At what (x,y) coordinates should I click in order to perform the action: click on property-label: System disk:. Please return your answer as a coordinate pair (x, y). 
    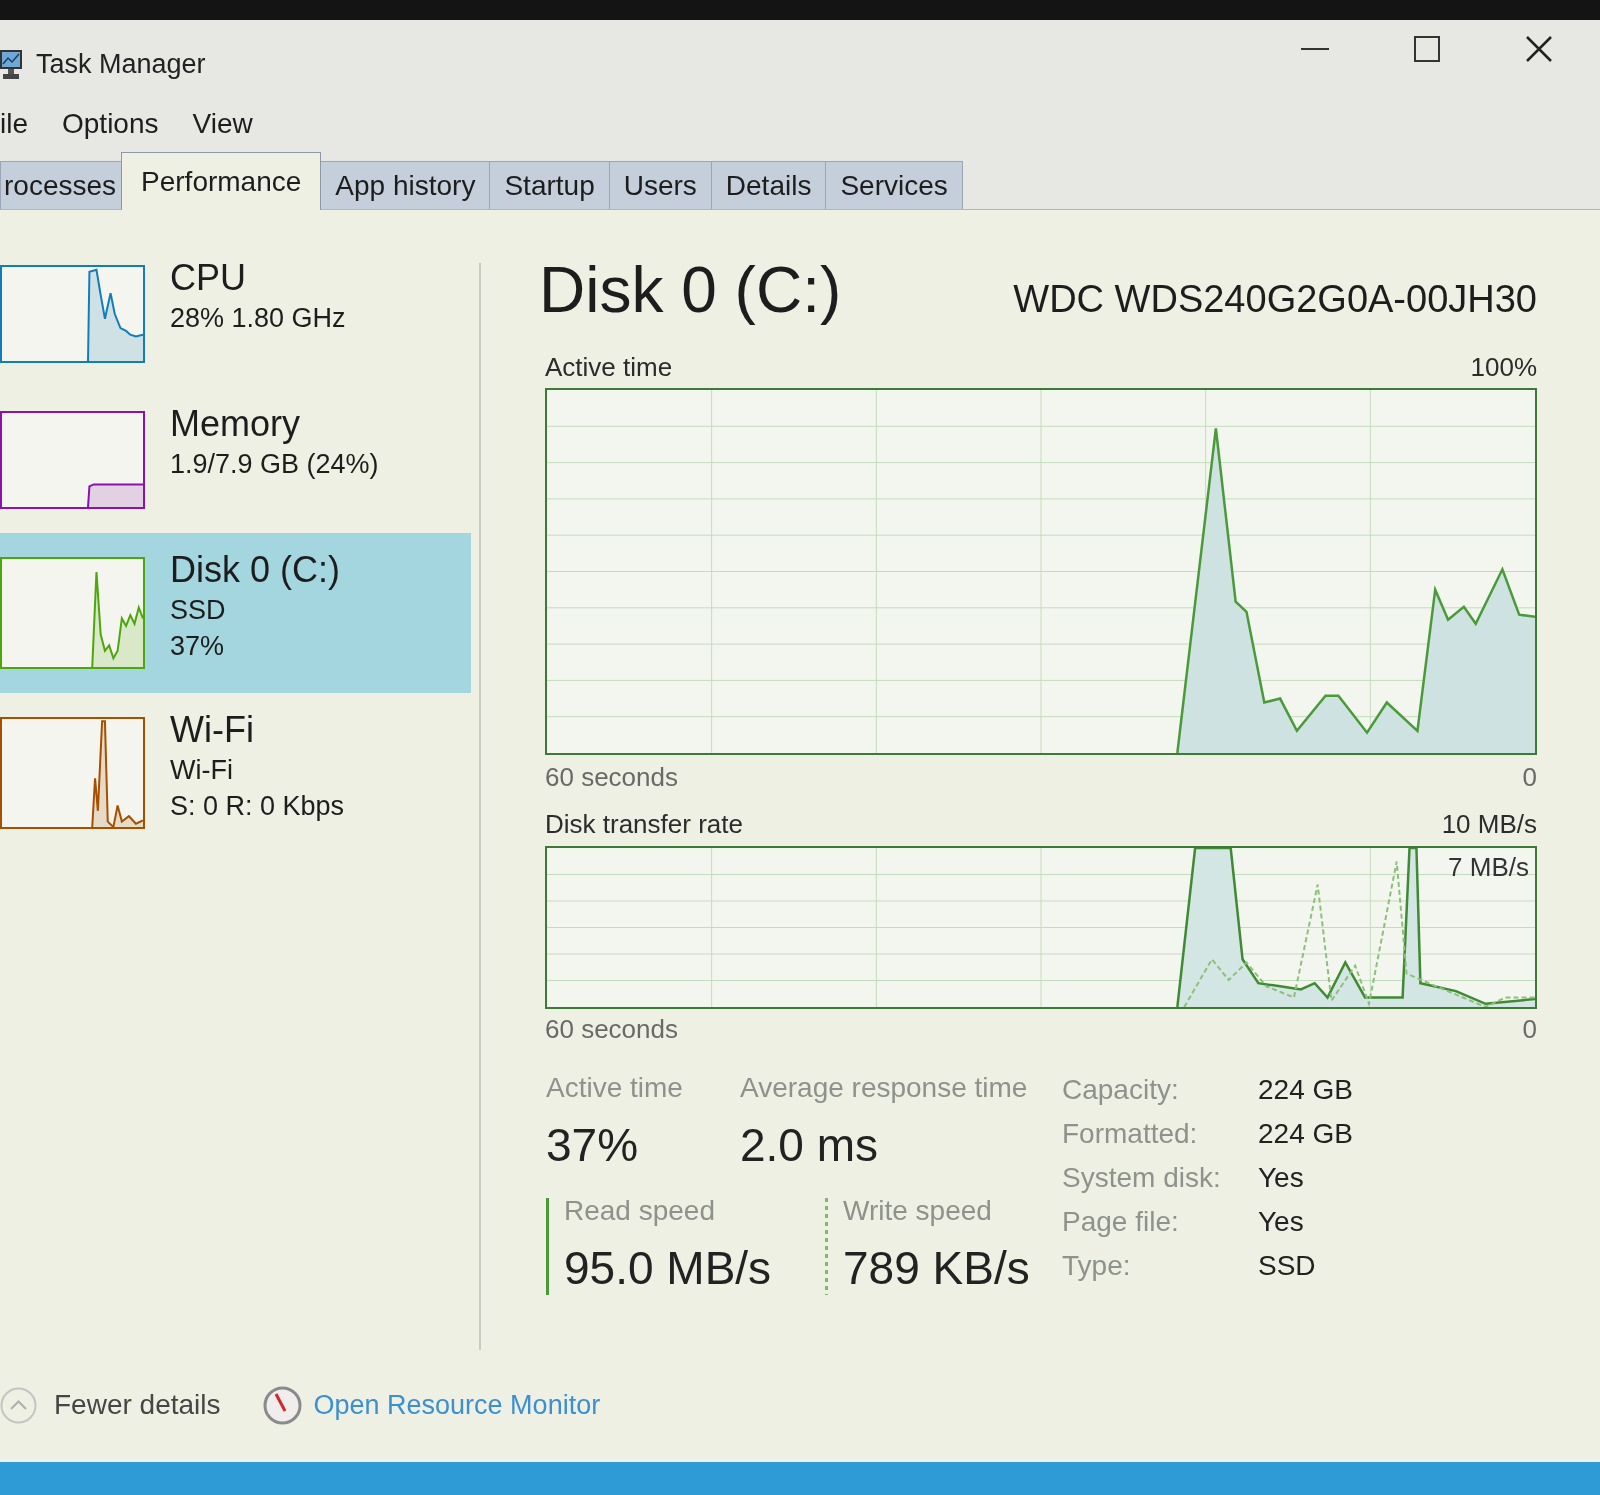
    Looking at the image, I should click on (1142, 1178).